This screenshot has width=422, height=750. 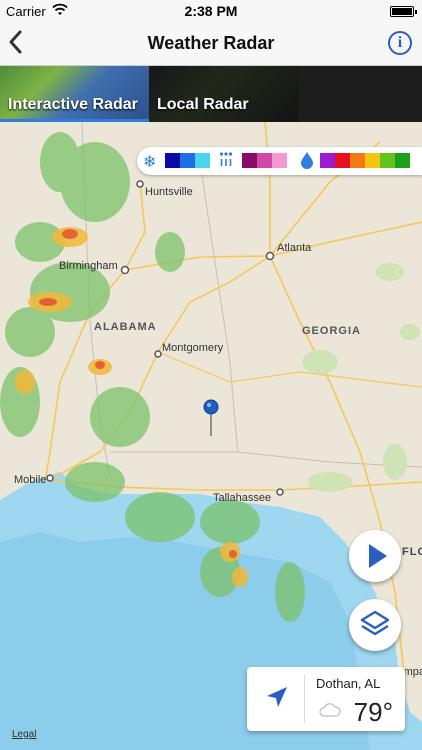 I want to click on snowflake-icon: ❄, so click(x=150, y=162).